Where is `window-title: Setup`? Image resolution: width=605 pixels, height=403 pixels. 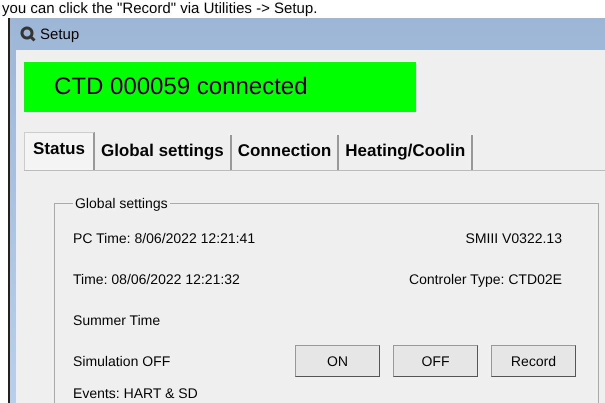
window-title: Setup is located at coordinates (60, 34).